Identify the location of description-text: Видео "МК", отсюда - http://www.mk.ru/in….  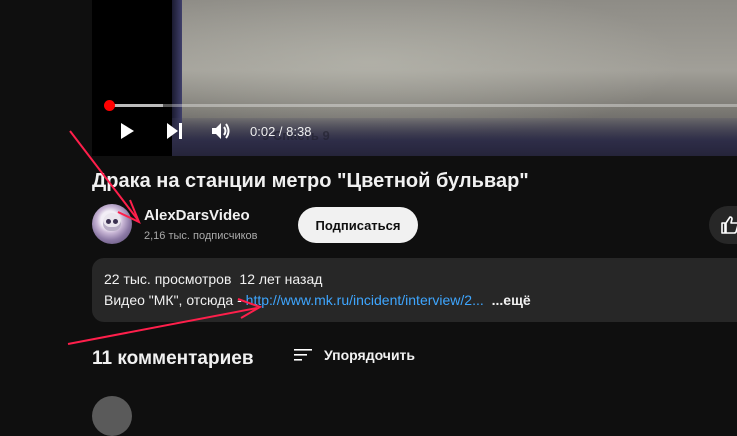
(317, 300).